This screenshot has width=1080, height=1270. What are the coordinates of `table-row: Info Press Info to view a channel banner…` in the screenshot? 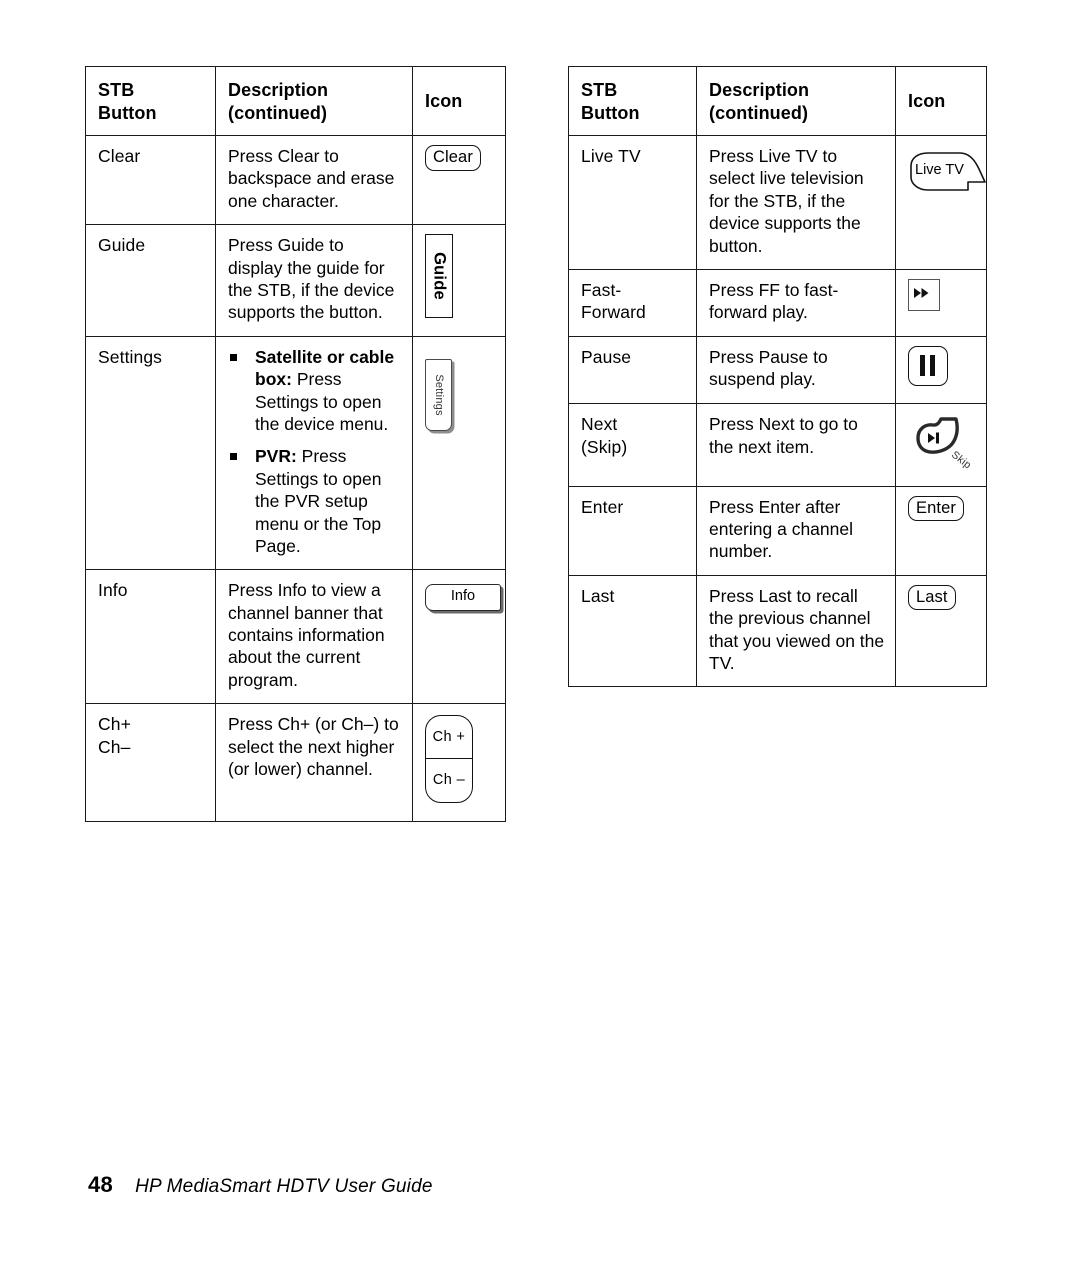 It's located at (295, 637).